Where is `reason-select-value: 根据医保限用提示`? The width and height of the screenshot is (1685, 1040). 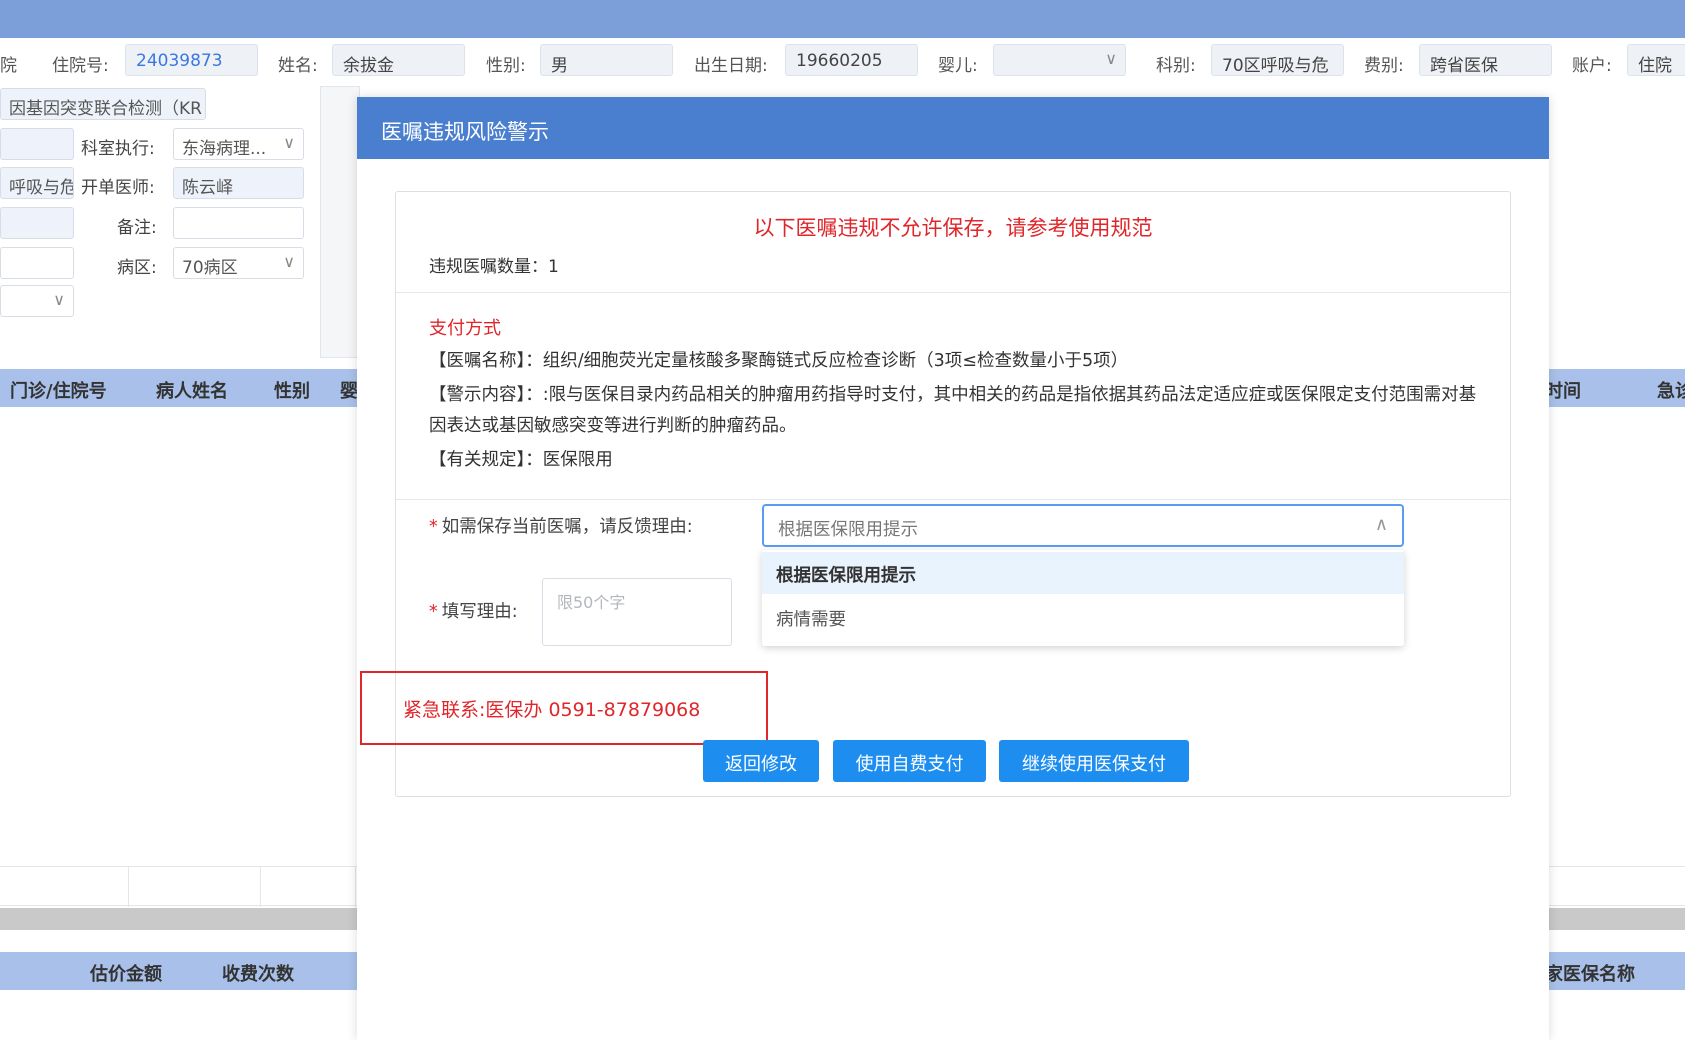
reason-select-value: 根据医保限用提示 is located at coordinates (848, 530).